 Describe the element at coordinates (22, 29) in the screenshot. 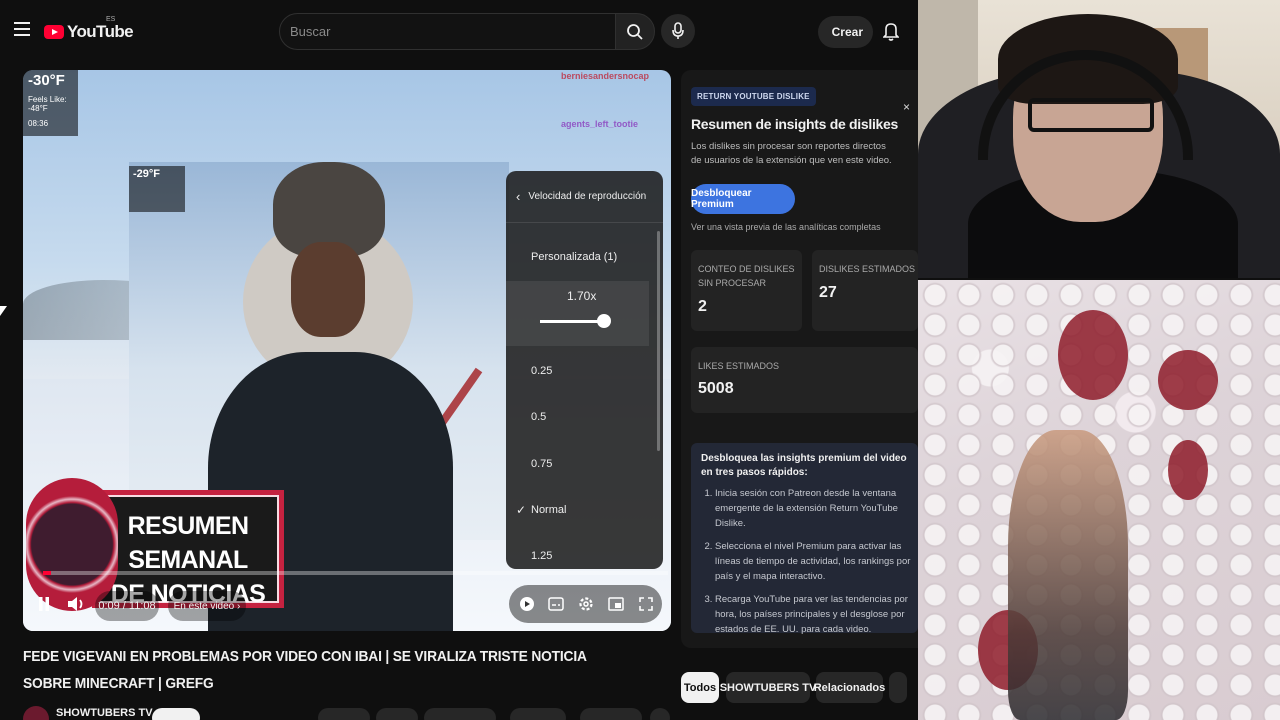

I see `menu-icon` at that location.